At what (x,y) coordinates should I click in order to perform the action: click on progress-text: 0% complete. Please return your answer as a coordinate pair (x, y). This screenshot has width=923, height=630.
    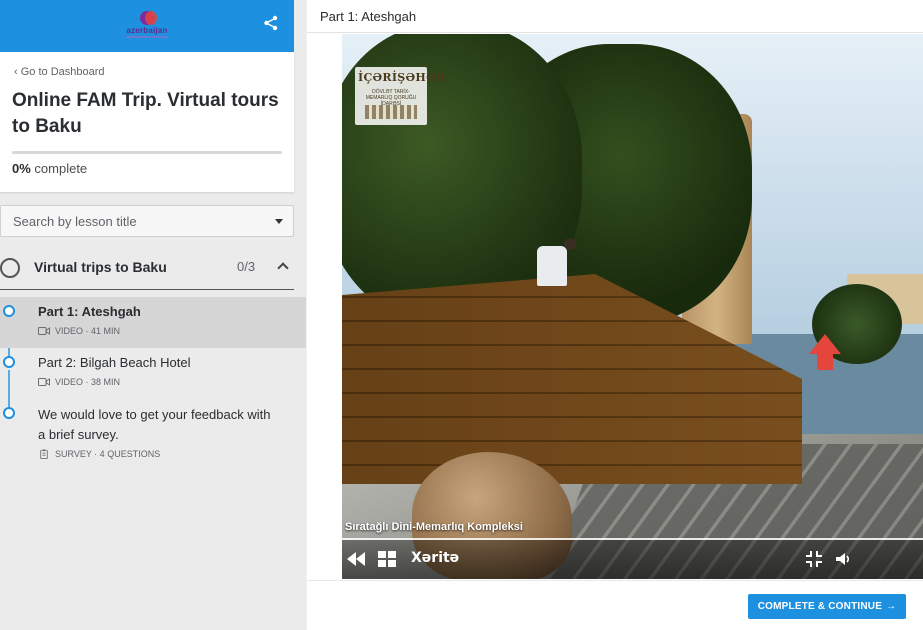
    Looking at the image, I should click on (49, 168).